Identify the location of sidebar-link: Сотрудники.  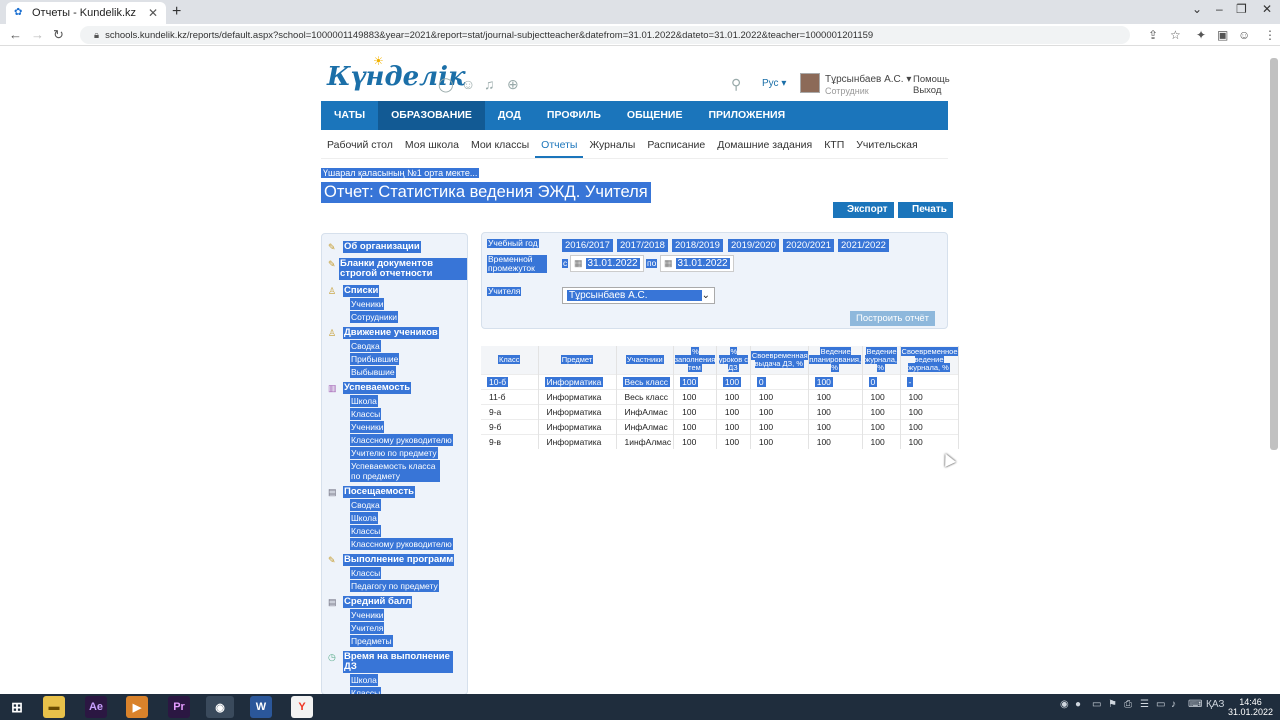
(374, 317).